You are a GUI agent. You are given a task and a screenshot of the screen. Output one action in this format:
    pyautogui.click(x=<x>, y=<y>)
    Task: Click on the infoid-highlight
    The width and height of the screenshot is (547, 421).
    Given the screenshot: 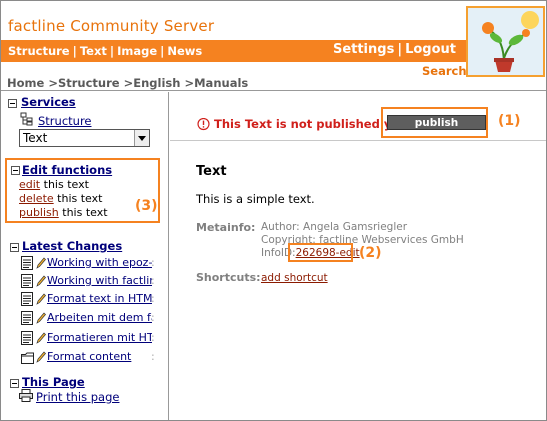 What is the action you would take?
    pyautogui.click(x=320, y=252)
    